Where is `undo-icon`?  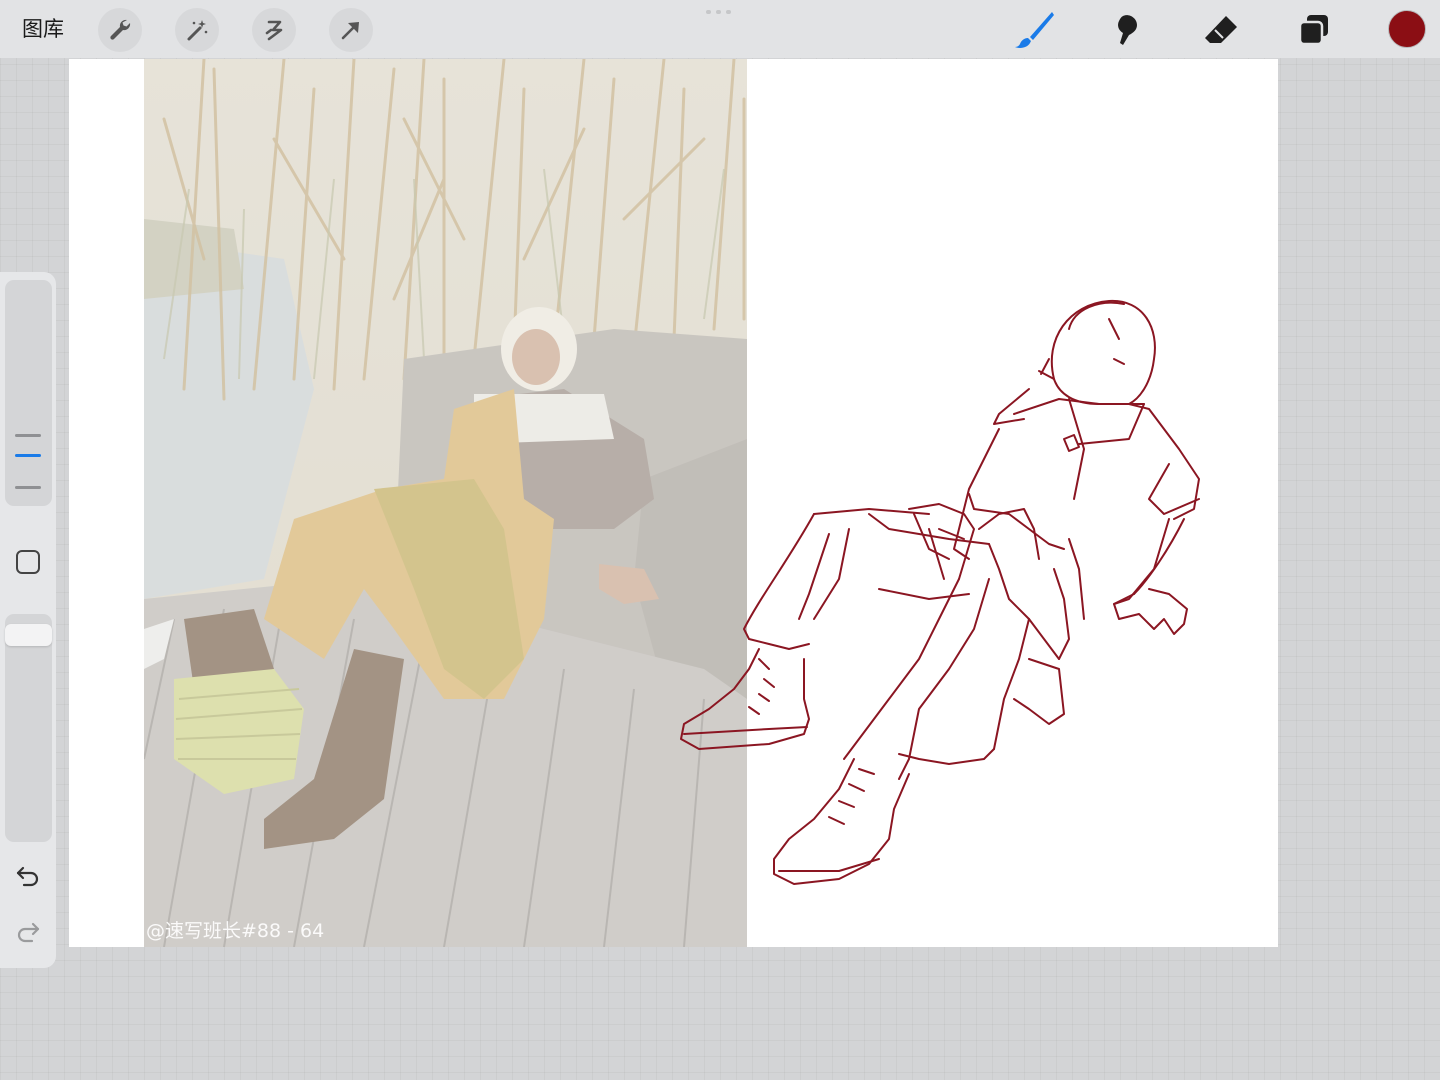
undo-icon is located at coordinates (27, 876).